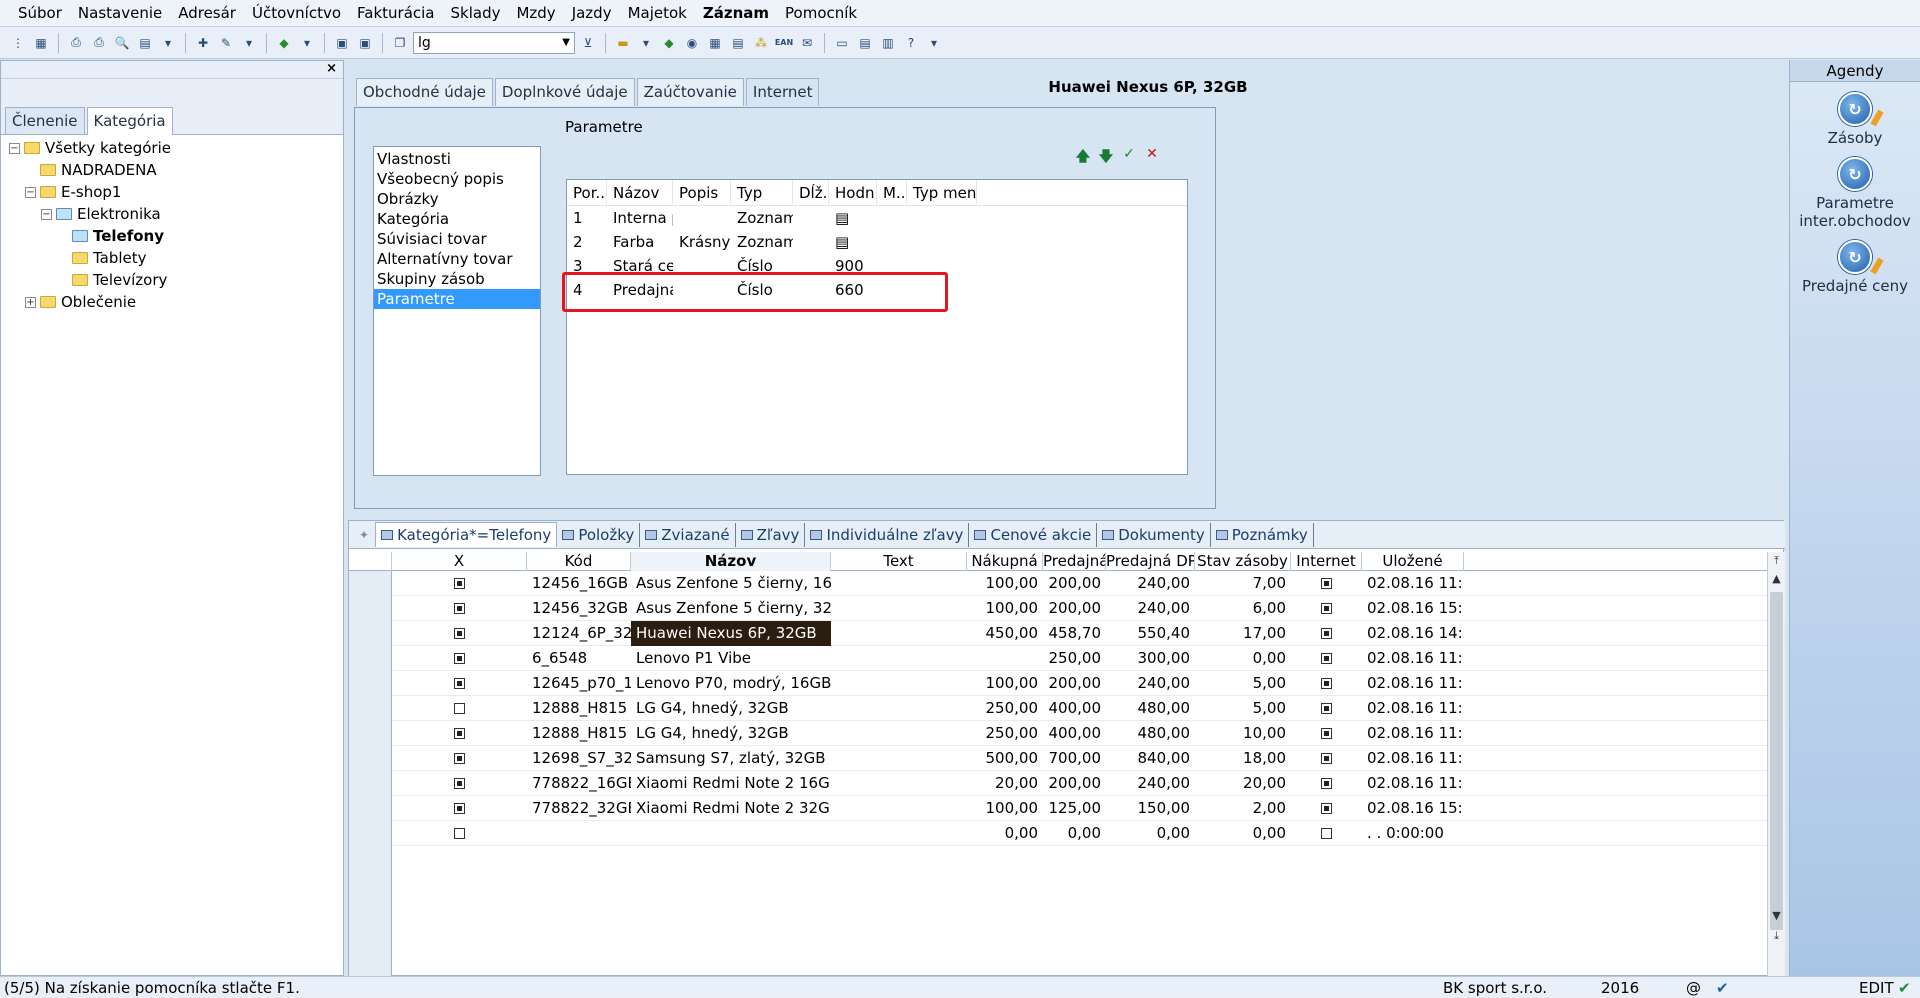  Describe the element at coordinates (1005, 633) in the screenshot. I see `cell-nak: 450,00` at that location.